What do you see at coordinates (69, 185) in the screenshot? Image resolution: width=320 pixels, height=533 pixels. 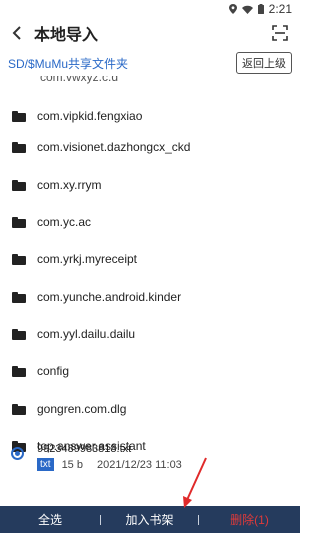 I see `folder-name: com.xy.rrym` at bounding box center [69, 185].